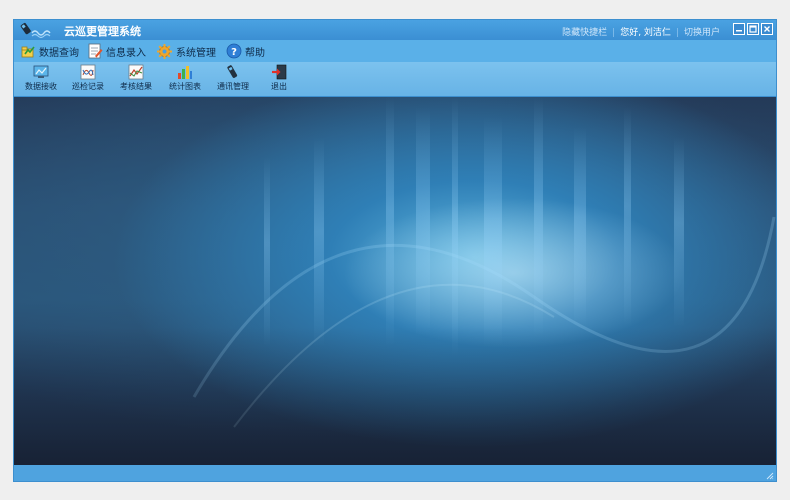  I want to click on menu-label: 数据查询, so click(59, 53).